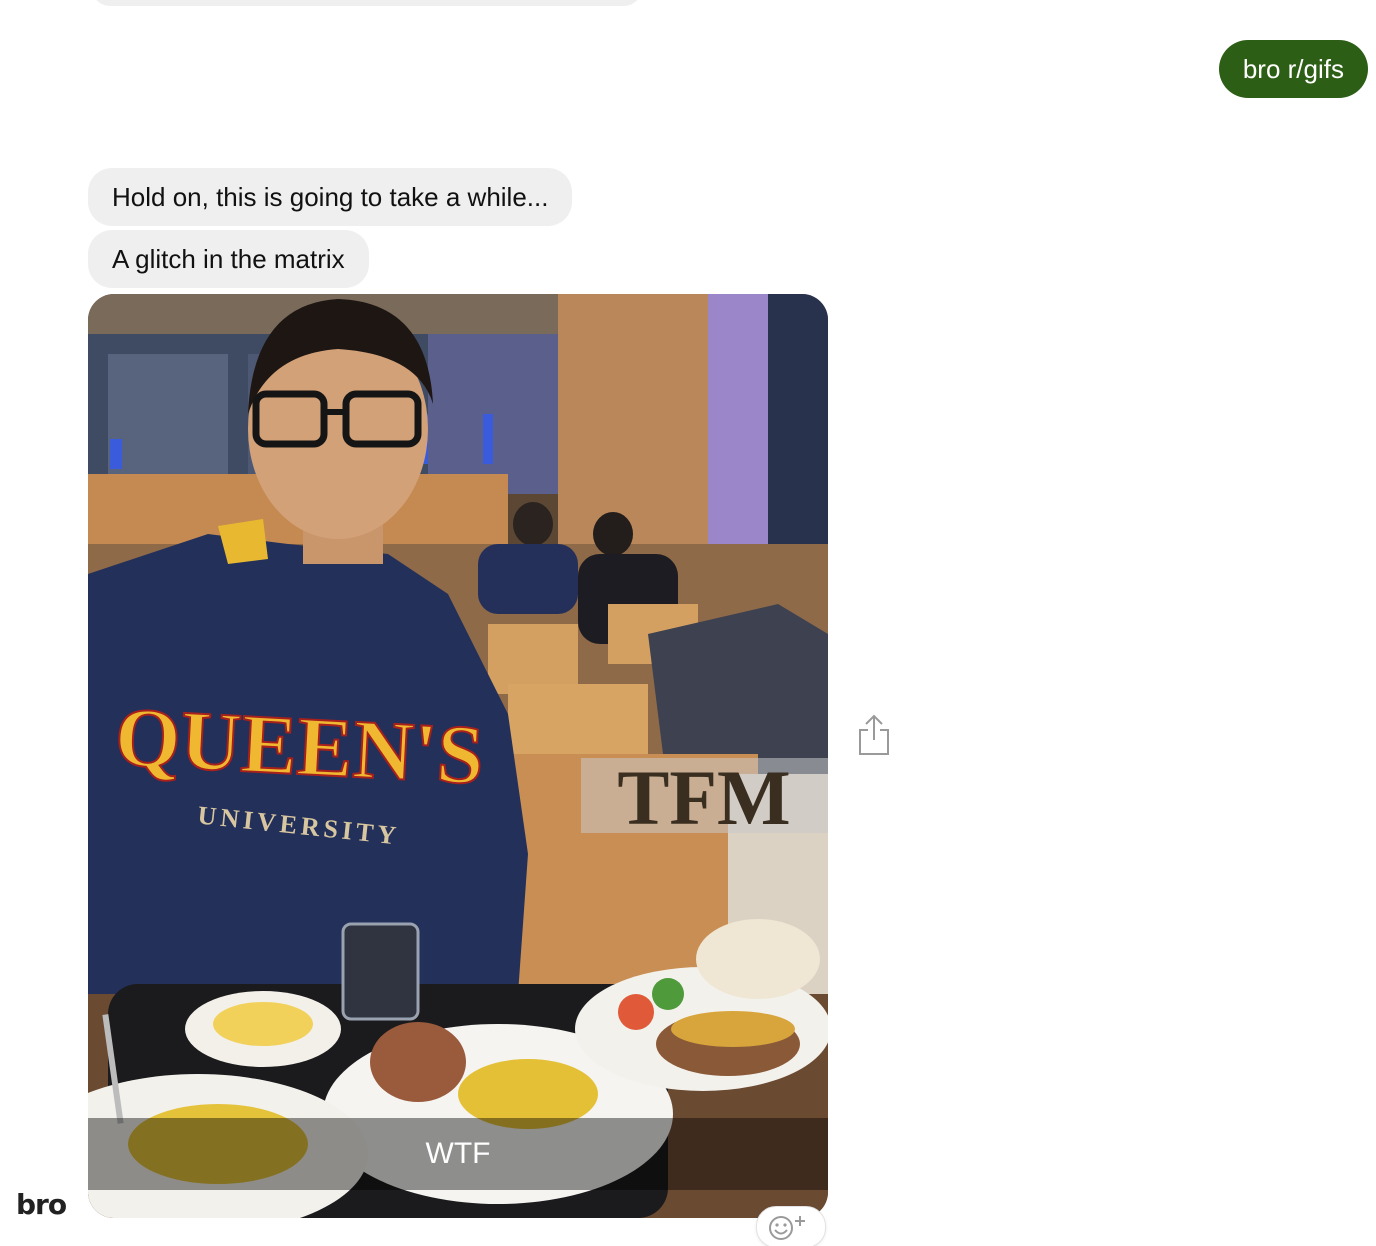 The height and width of the screenshot is (1246, 1376). I want to click on incoming-message-bubble: A glitch in the matrix, so click(228, 259).